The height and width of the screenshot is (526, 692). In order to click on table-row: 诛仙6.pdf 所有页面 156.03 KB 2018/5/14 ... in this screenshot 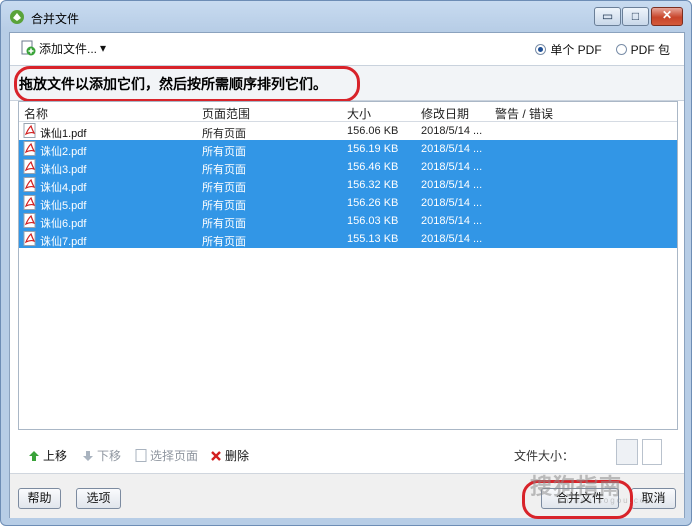, I will do `click(348, 221)`.